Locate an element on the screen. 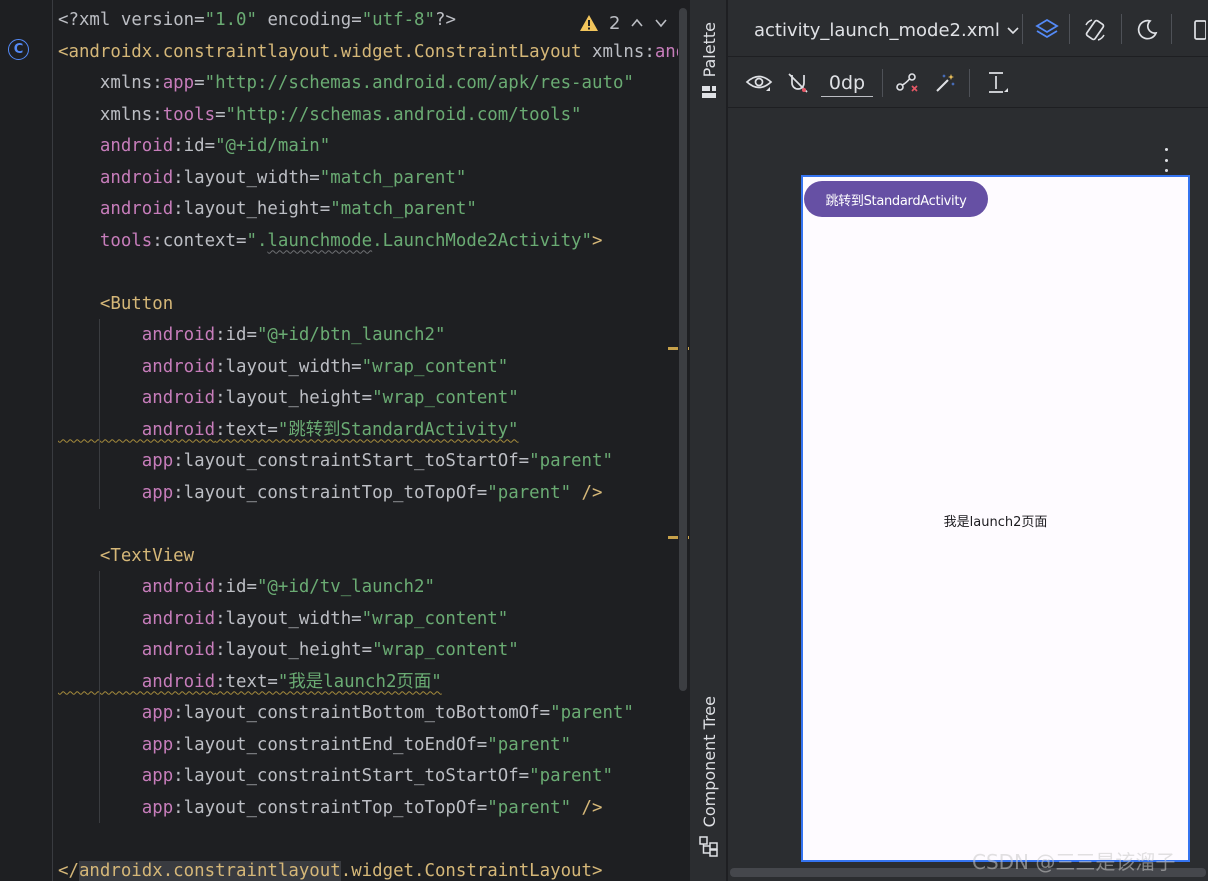  design-surface-toggle is located at coordinates (1047, 30).